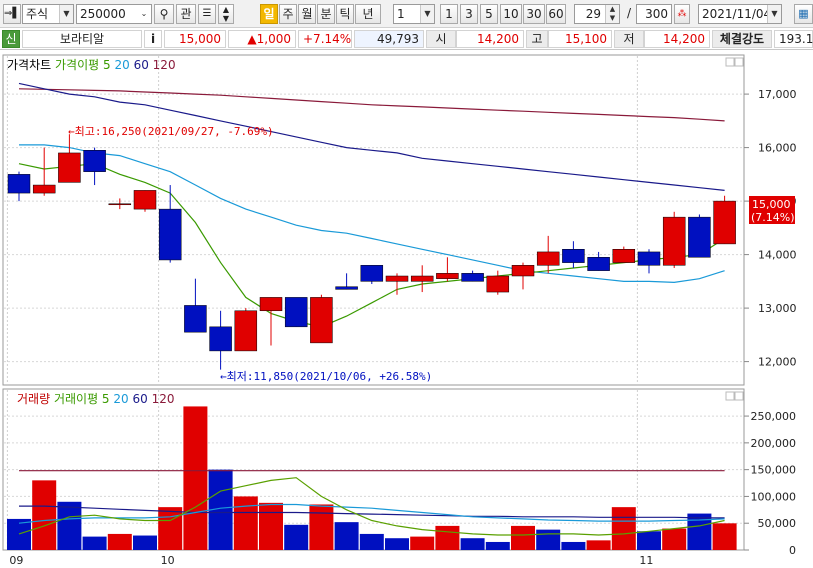 The image size is (813, 568). Describe the element at coordinates (326, 14) in the screenshot. I see `period-minute: 분` at that location.